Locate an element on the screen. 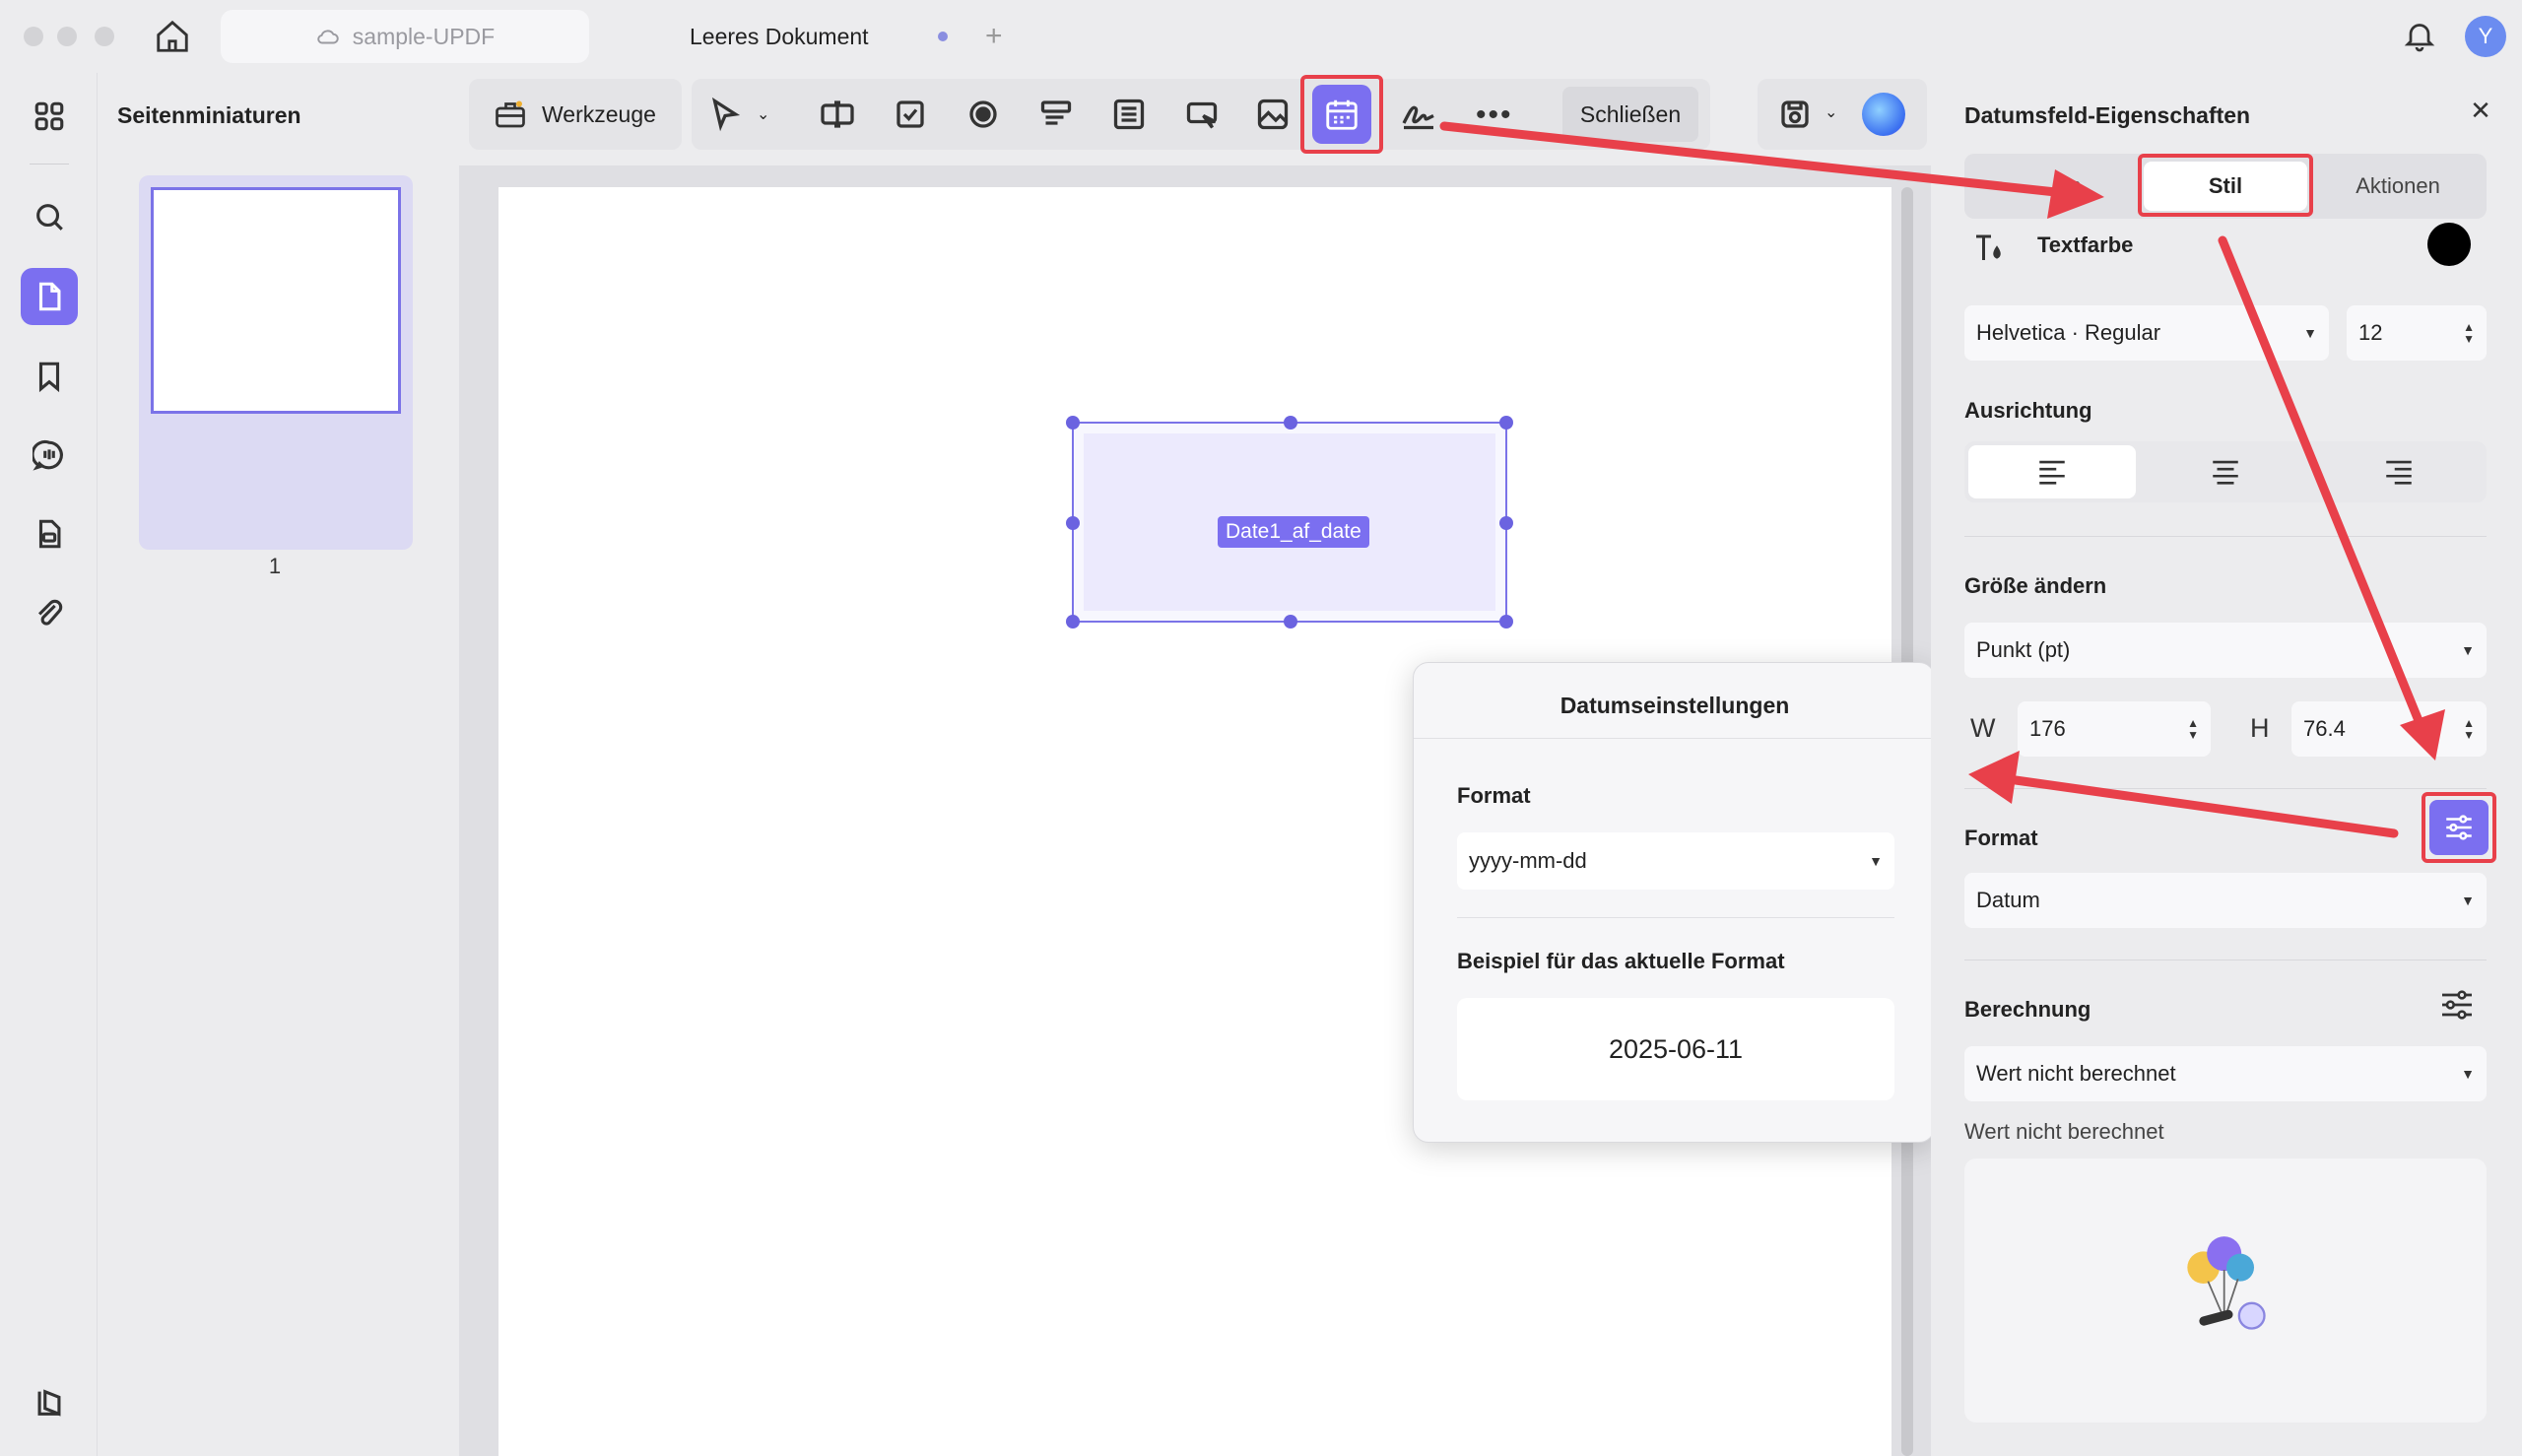 The height and width of the screenshot is (1456, 2522). image-field-icon is located at coordinates (1272, 114).